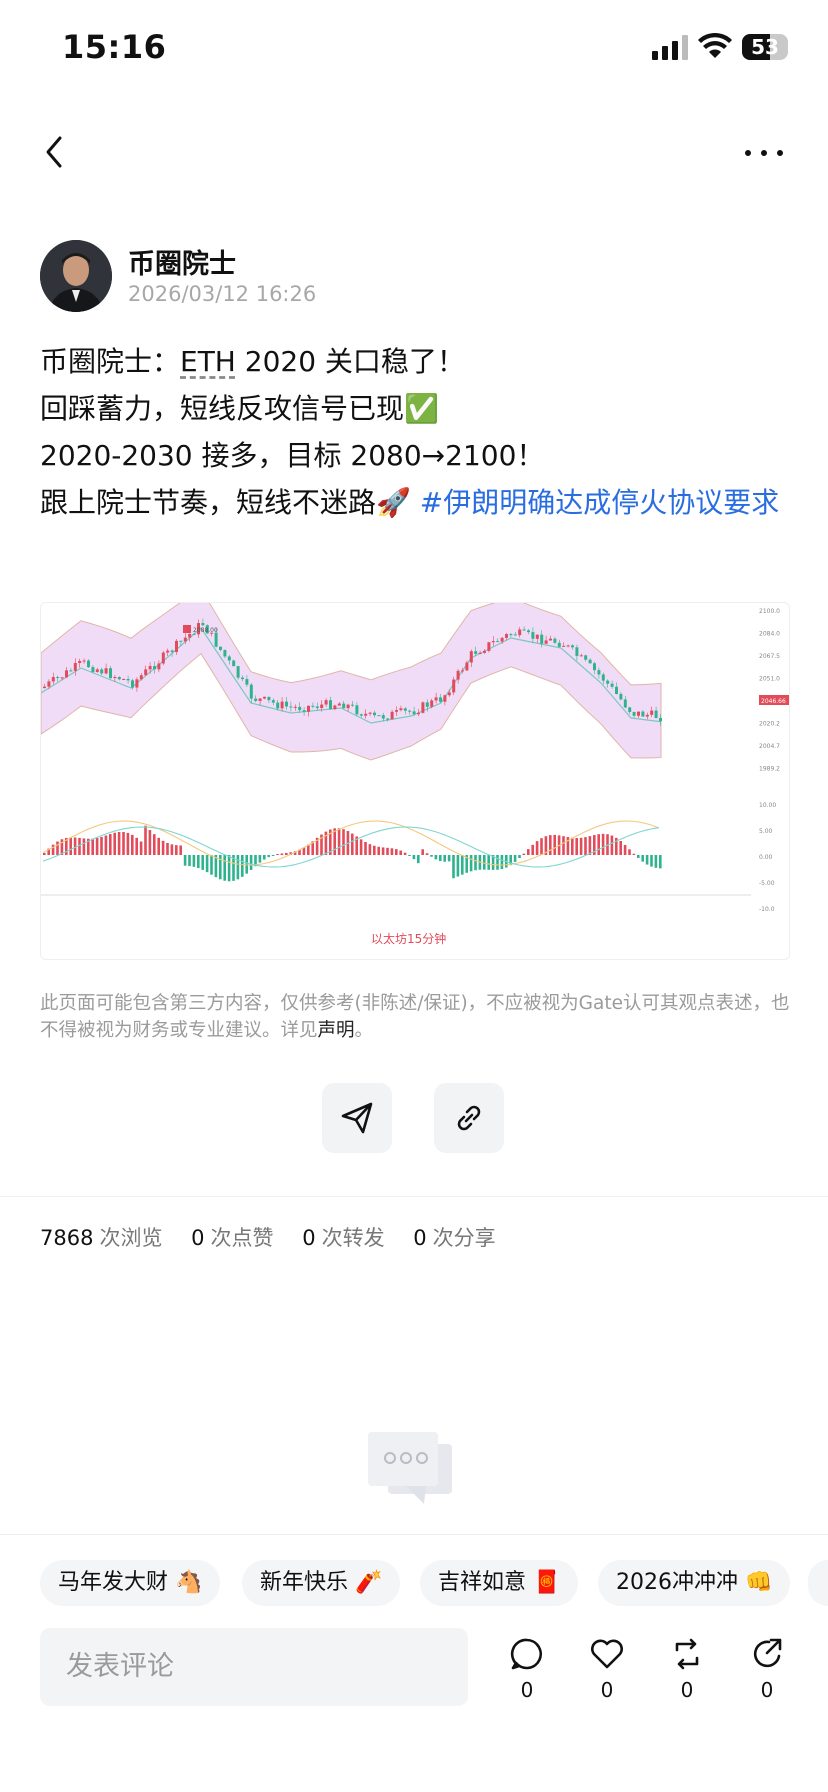  Describe the element at coordinates (110, 361) in the screenshot. I see `post-line1-prefix: 币圈院士：` at that location.